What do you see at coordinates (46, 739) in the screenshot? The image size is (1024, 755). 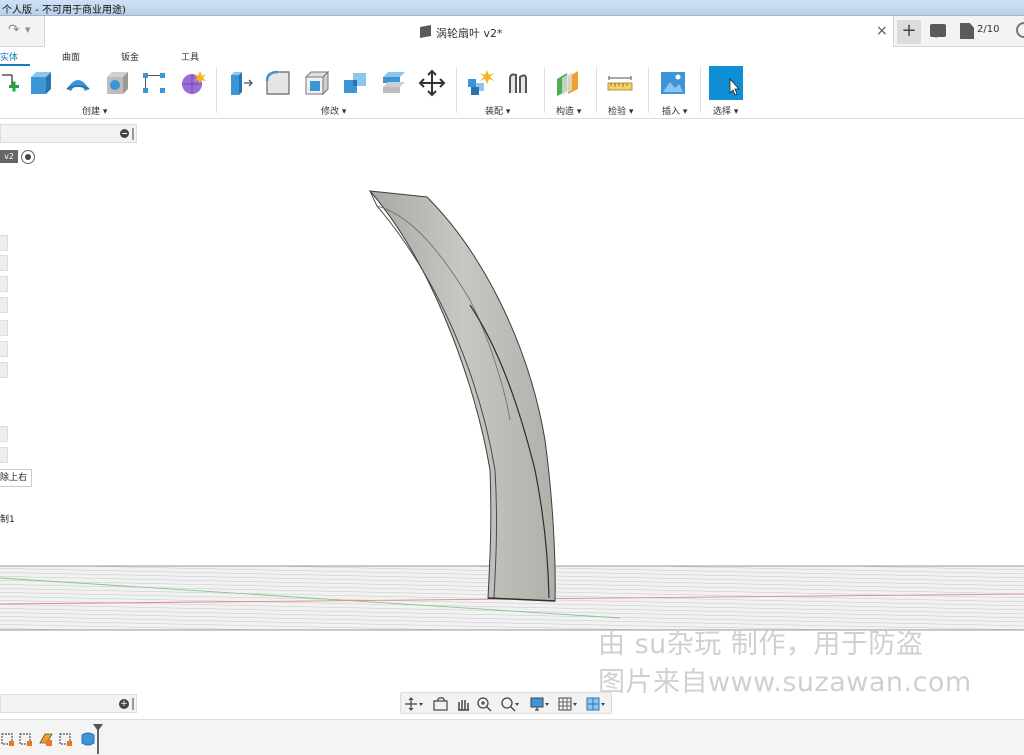 I see `timeline-plane-icon` at bounding box center [46, 739].